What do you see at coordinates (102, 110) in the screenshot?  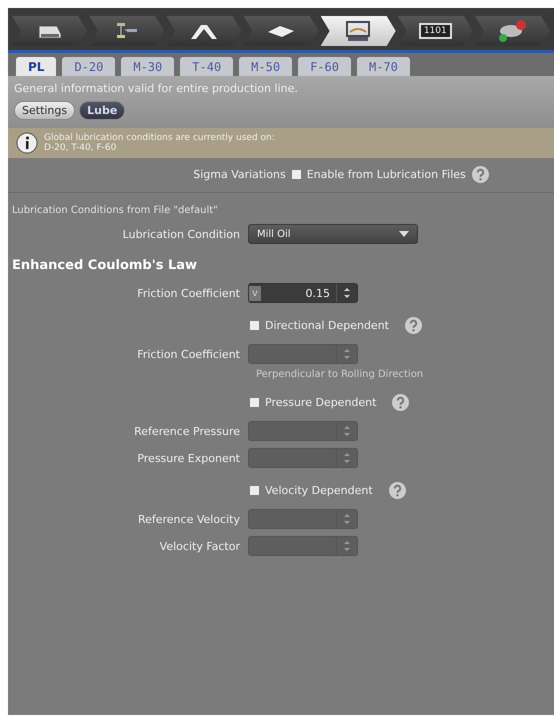 I see `section-toggle: Lube` at bounding box center [102, 110].